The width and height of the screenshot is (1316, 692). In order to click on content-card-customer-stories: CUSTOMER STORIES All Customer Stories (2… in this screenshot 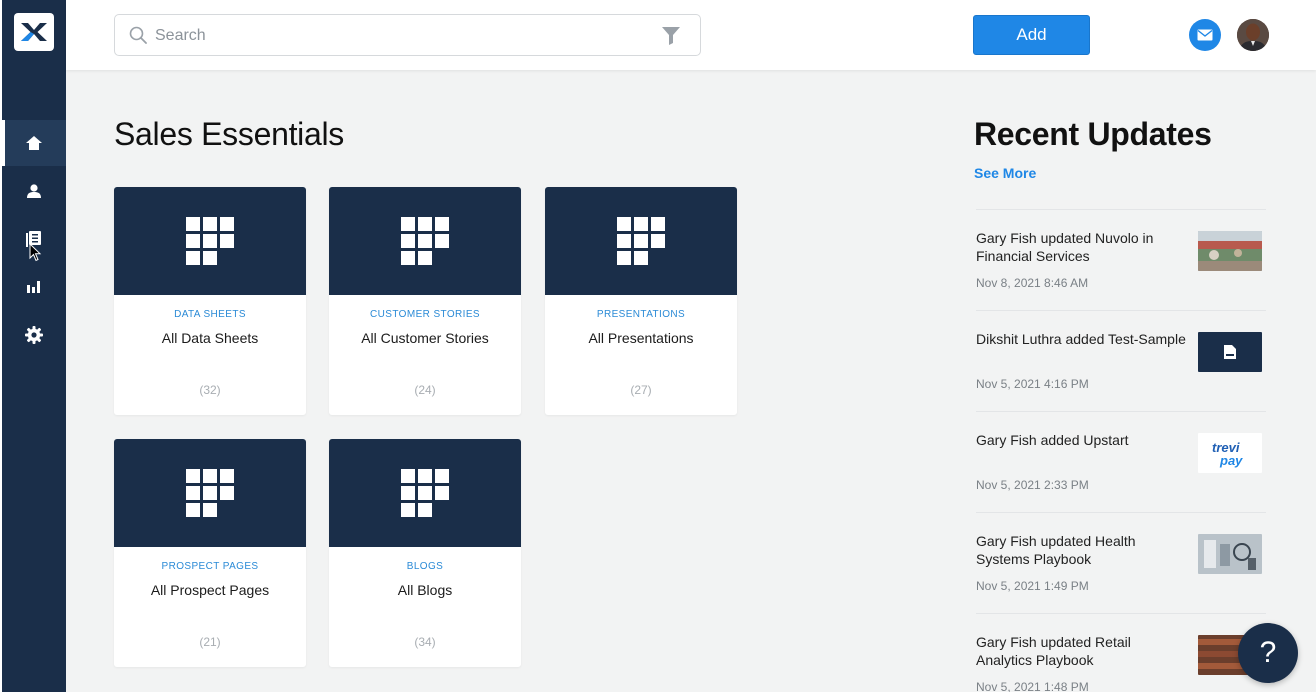, I will do `click(425, 301)`.